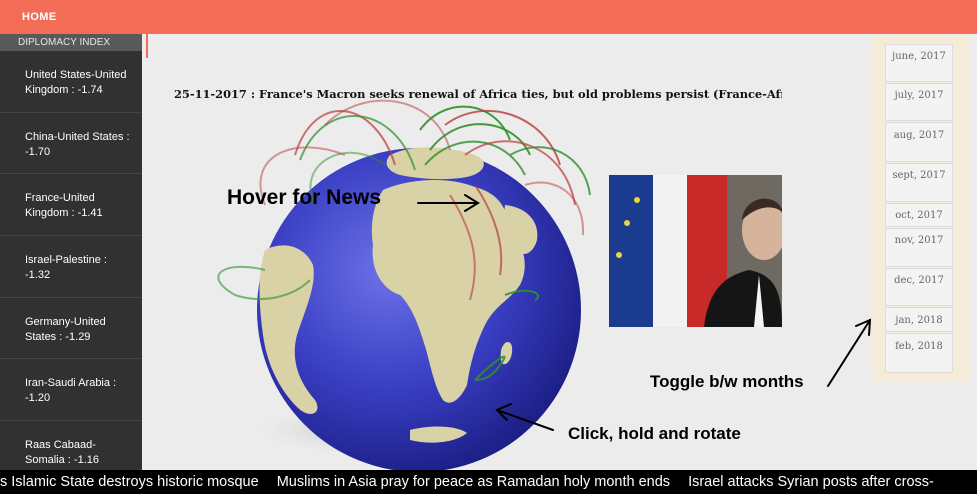 The height and width of the screenshot is (494, 977). I want to click on diplomacy-item: France-United Kingdom : -1.41, so click(71, 205).